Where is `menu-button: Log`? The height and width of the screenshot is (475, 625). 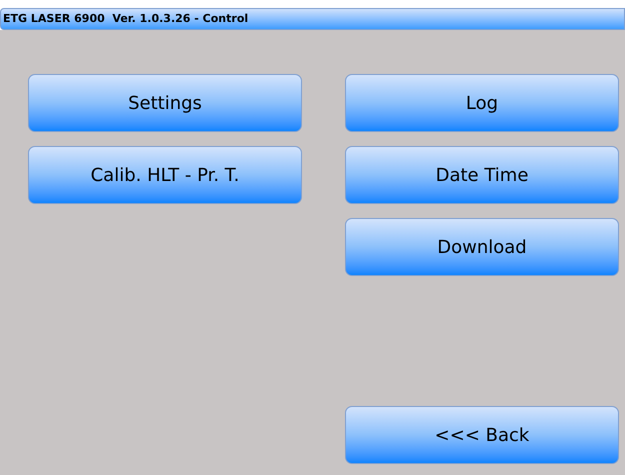
menu-button: Log is located at coordinates (482, 103).